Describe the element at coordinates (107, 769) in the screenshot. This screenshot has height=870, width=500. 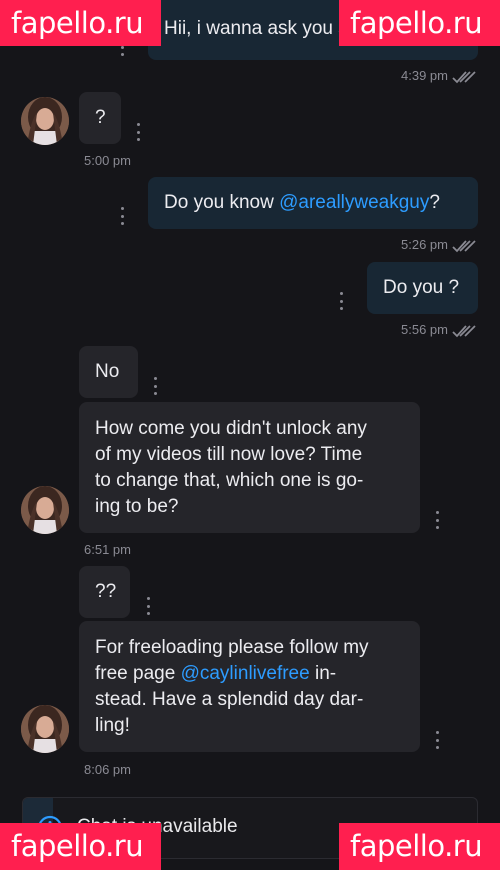
I see `message-time: 8:06 pm` at that location.